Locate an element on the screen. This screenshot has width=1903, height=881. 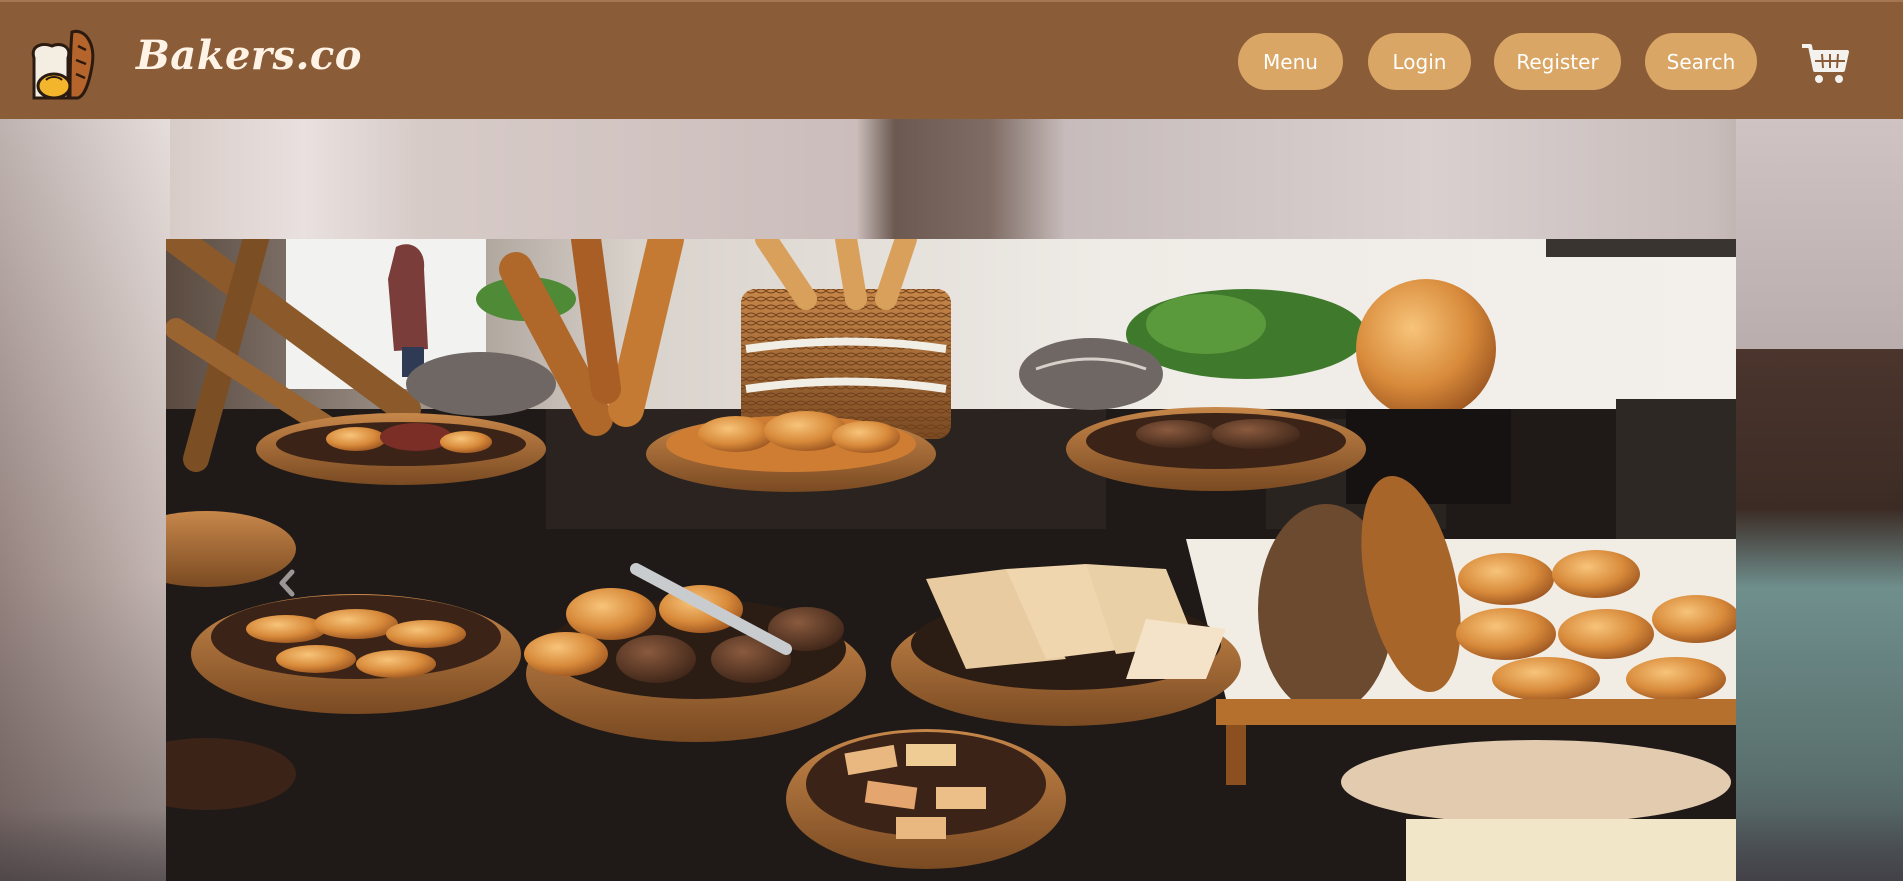
menu-button: Menu is located at coordinates (1290, 61).